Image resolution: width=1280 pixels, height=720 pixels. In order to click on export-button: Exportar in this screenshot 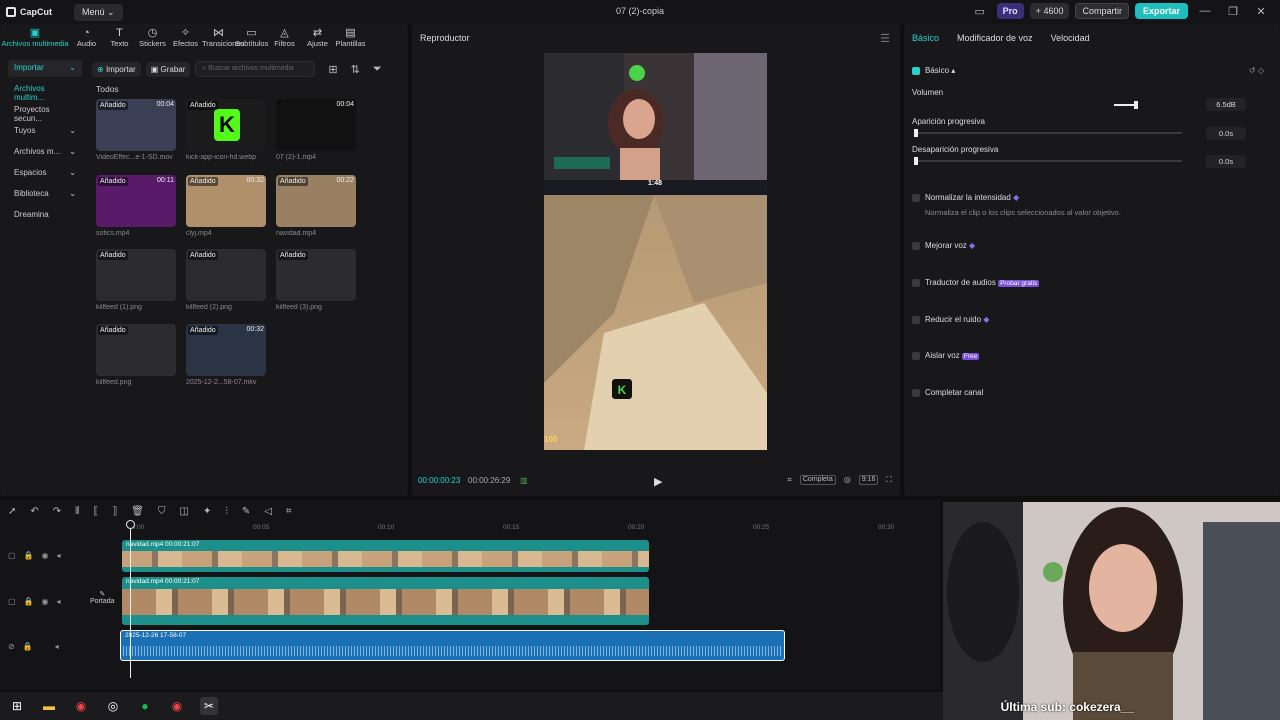, I will do `click(1161, 11)`.